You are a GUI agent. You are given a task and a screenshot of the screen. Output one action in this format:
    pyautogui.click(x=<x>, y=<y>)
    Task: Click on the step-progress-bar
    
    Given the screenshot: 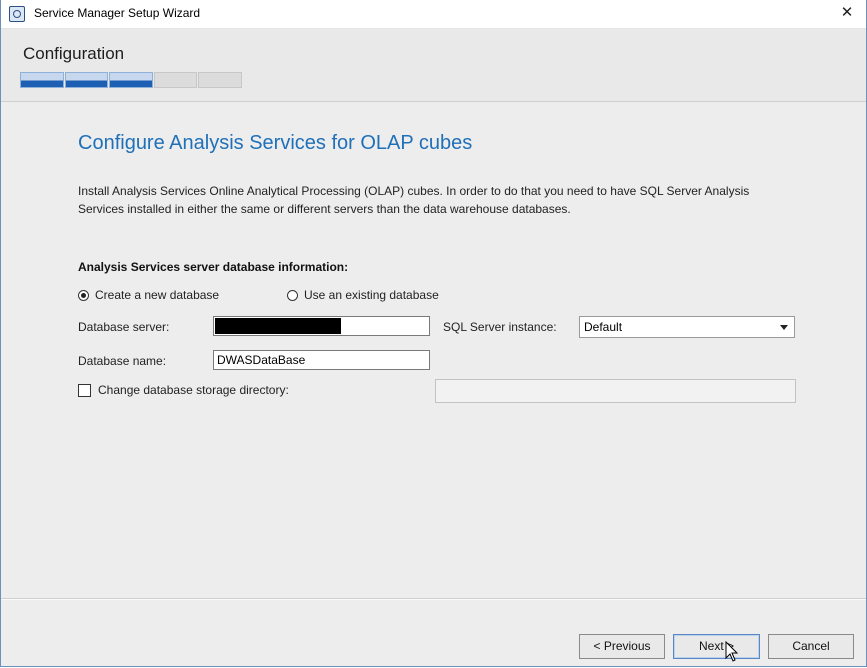 What is the action you would take?
    pyautogui.click(x=131, y=80)
    